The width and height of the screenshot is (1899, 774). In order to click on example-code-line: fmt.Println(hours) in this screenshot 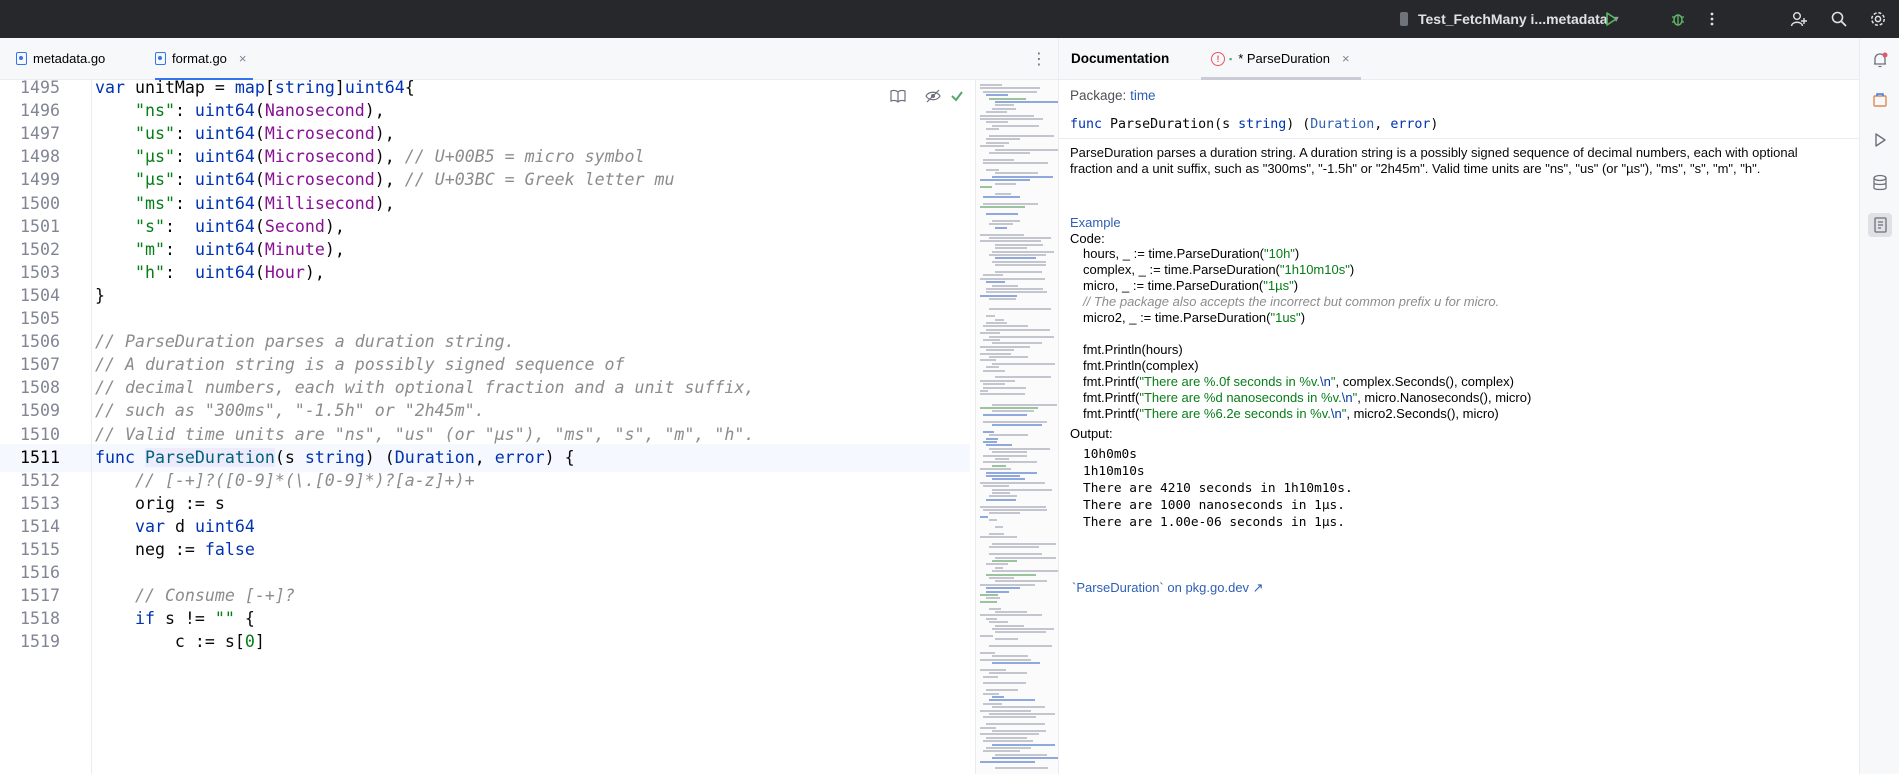, I will do `click(1133, 349)`.